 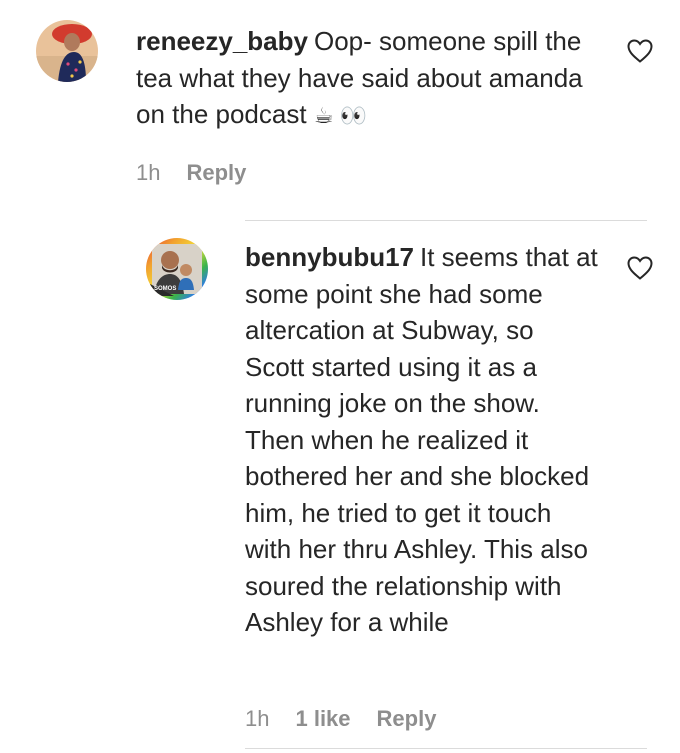 I want to click on comment-meta: 1h Reply, so click(x=191, y=173).